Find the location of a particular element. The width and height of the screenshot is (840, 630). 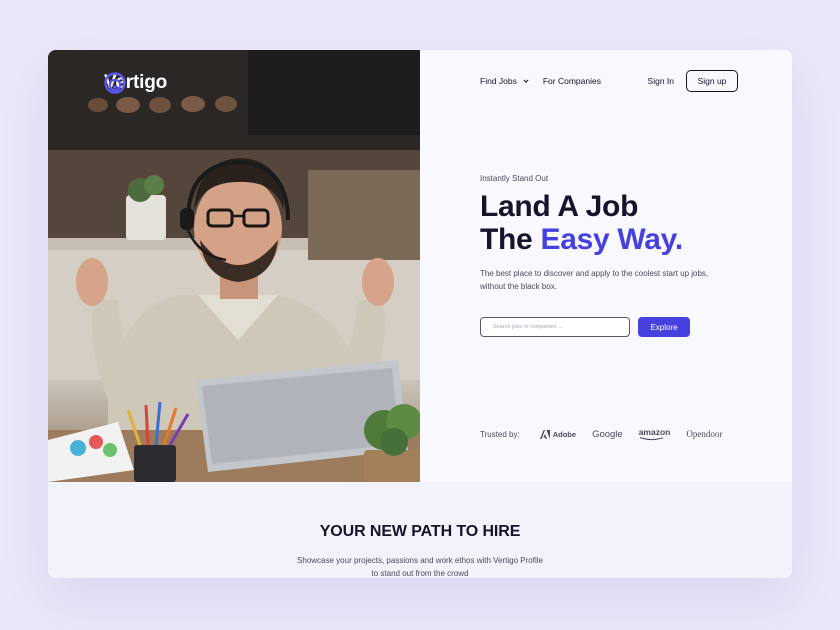

section-title: YOUR NEW PATH TO HIRE is located at coordinates (420, 531).